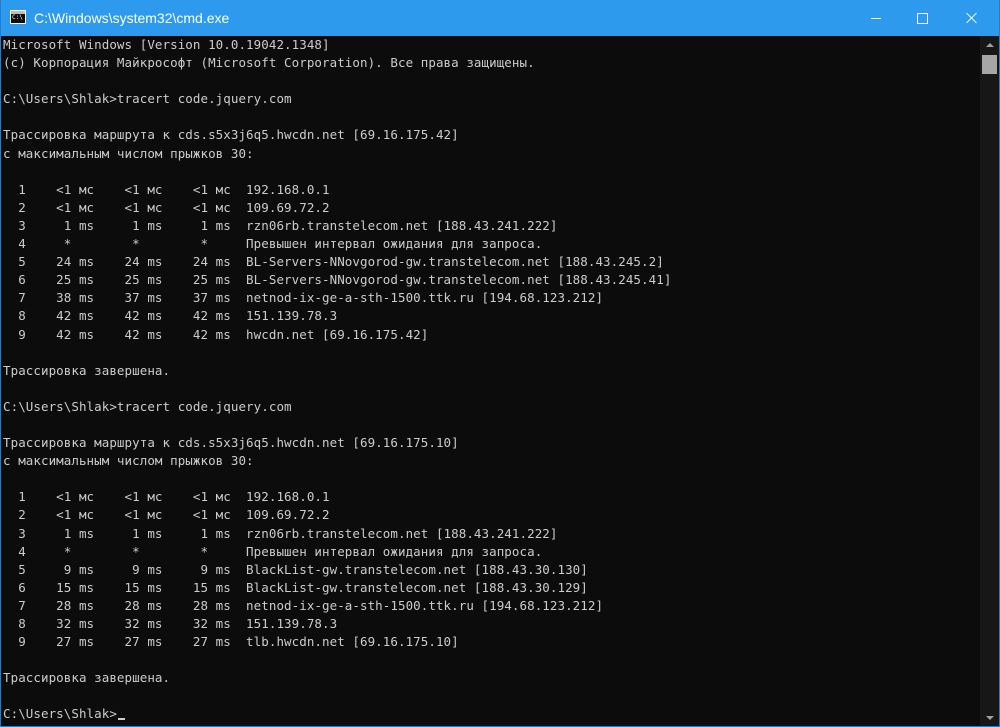 The width and height of the screenshot is (1000, 727). What do you see at coordinates (989, 381) in the screenshot?
I see `vertical-scrollbar` at bounding box center [989, 381].